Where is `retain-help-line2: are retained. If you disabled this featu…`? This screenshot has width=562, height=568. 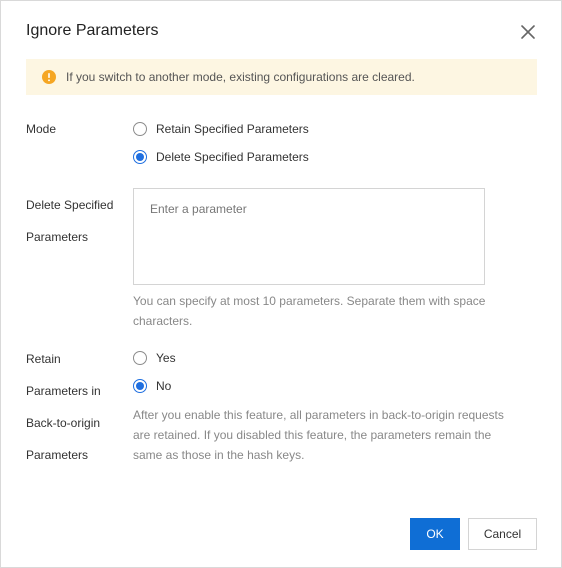 retain-help-line2: are retained. If you disabled this featu… is located at coordinates (312, 435).